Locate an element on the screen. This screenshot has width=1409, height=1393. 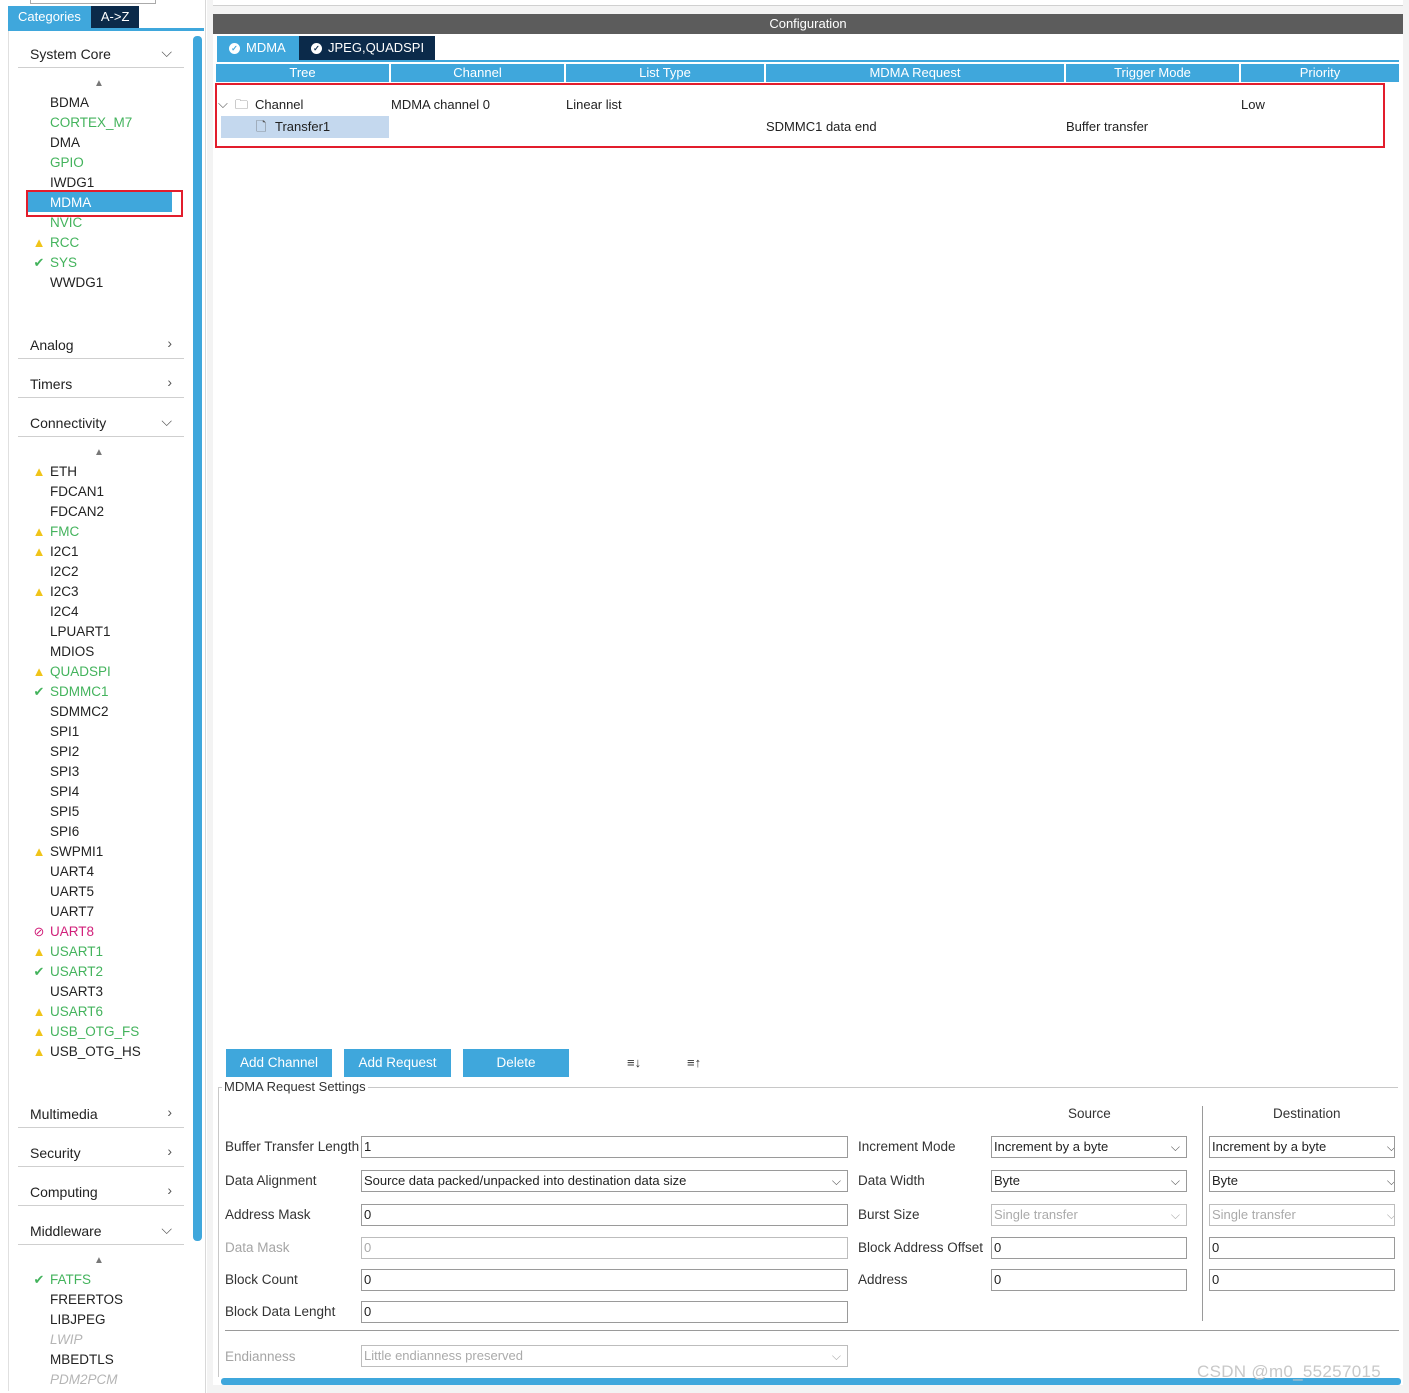
block-data-length-input: 0 is located at coordinates (604, 1312).